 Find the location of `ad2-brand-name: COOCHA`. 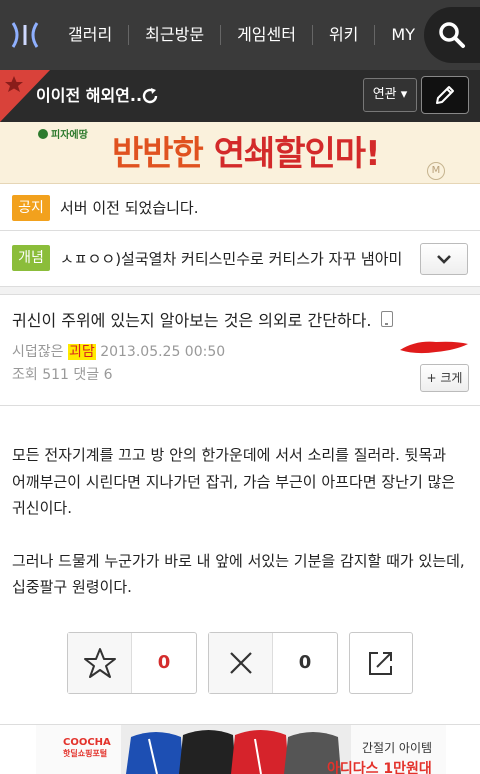

ad2-brand-name: COOCHA is located at coordinates (87, 742).